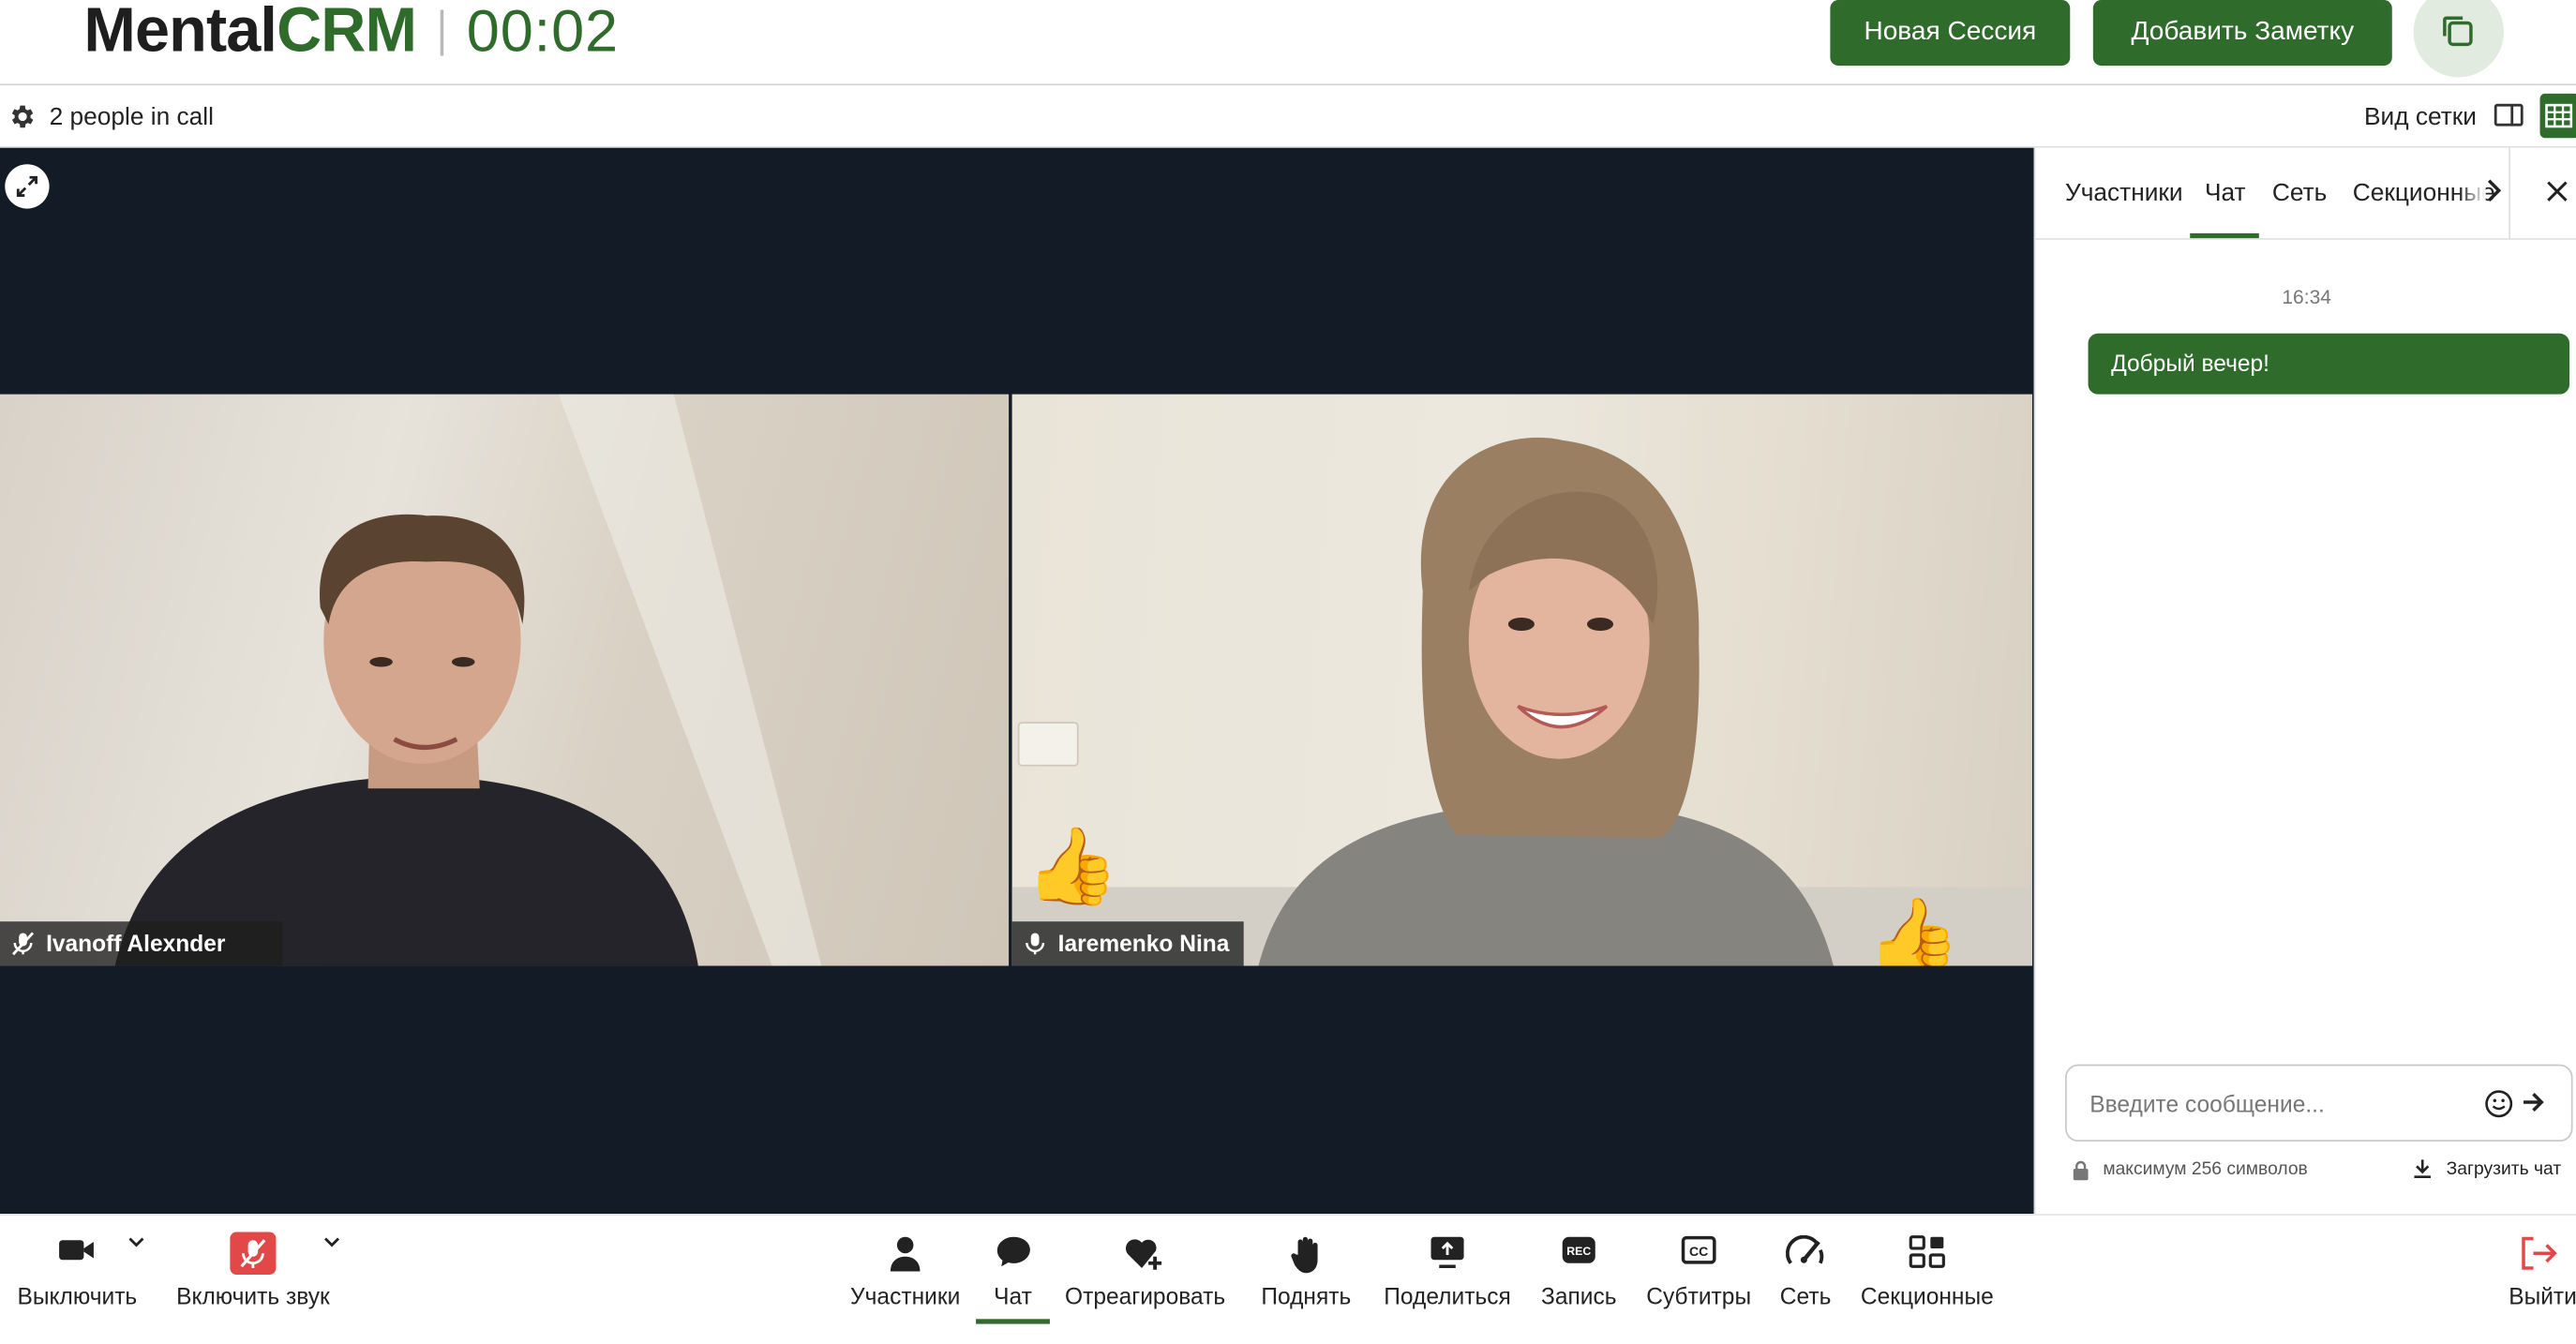 The height and width of the screenshot is (1344, 2576). Describe the element at coordinates (1013, 1251) in the screenshot. I see `chat-bubble-icon` at that location.